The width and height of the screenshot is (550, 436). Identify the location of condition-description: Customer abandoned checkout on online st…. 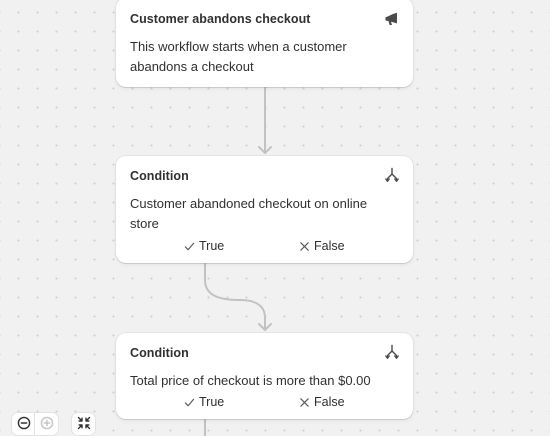
(249, 213).